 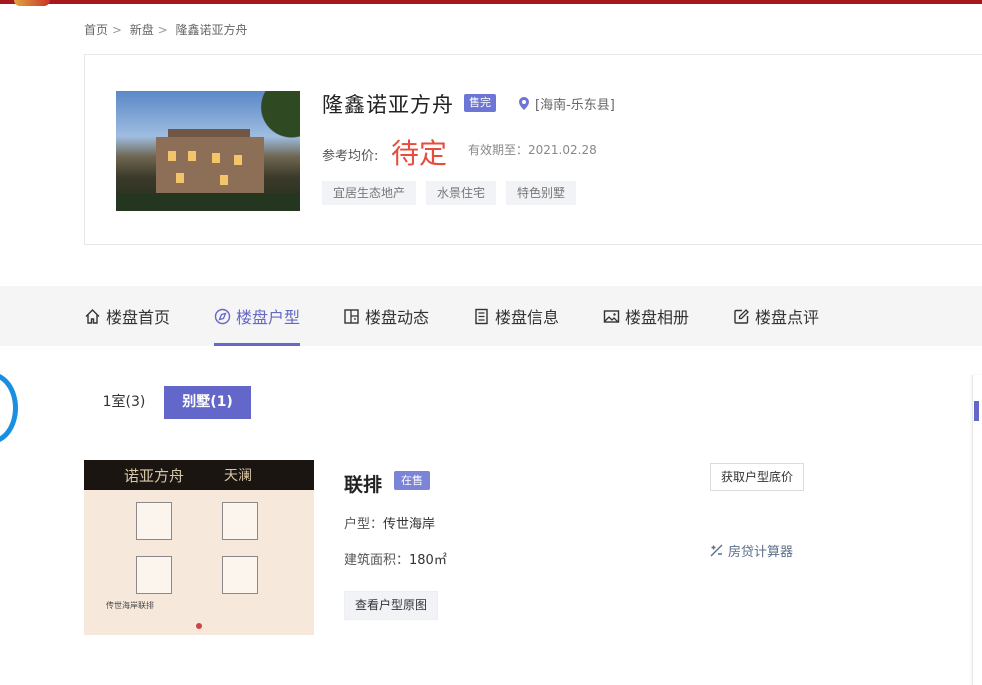 What do you see at coordinates (369, 193) in the screenshot?
I see `tag: 宜居生态地产` at bounding box center [369, 193].